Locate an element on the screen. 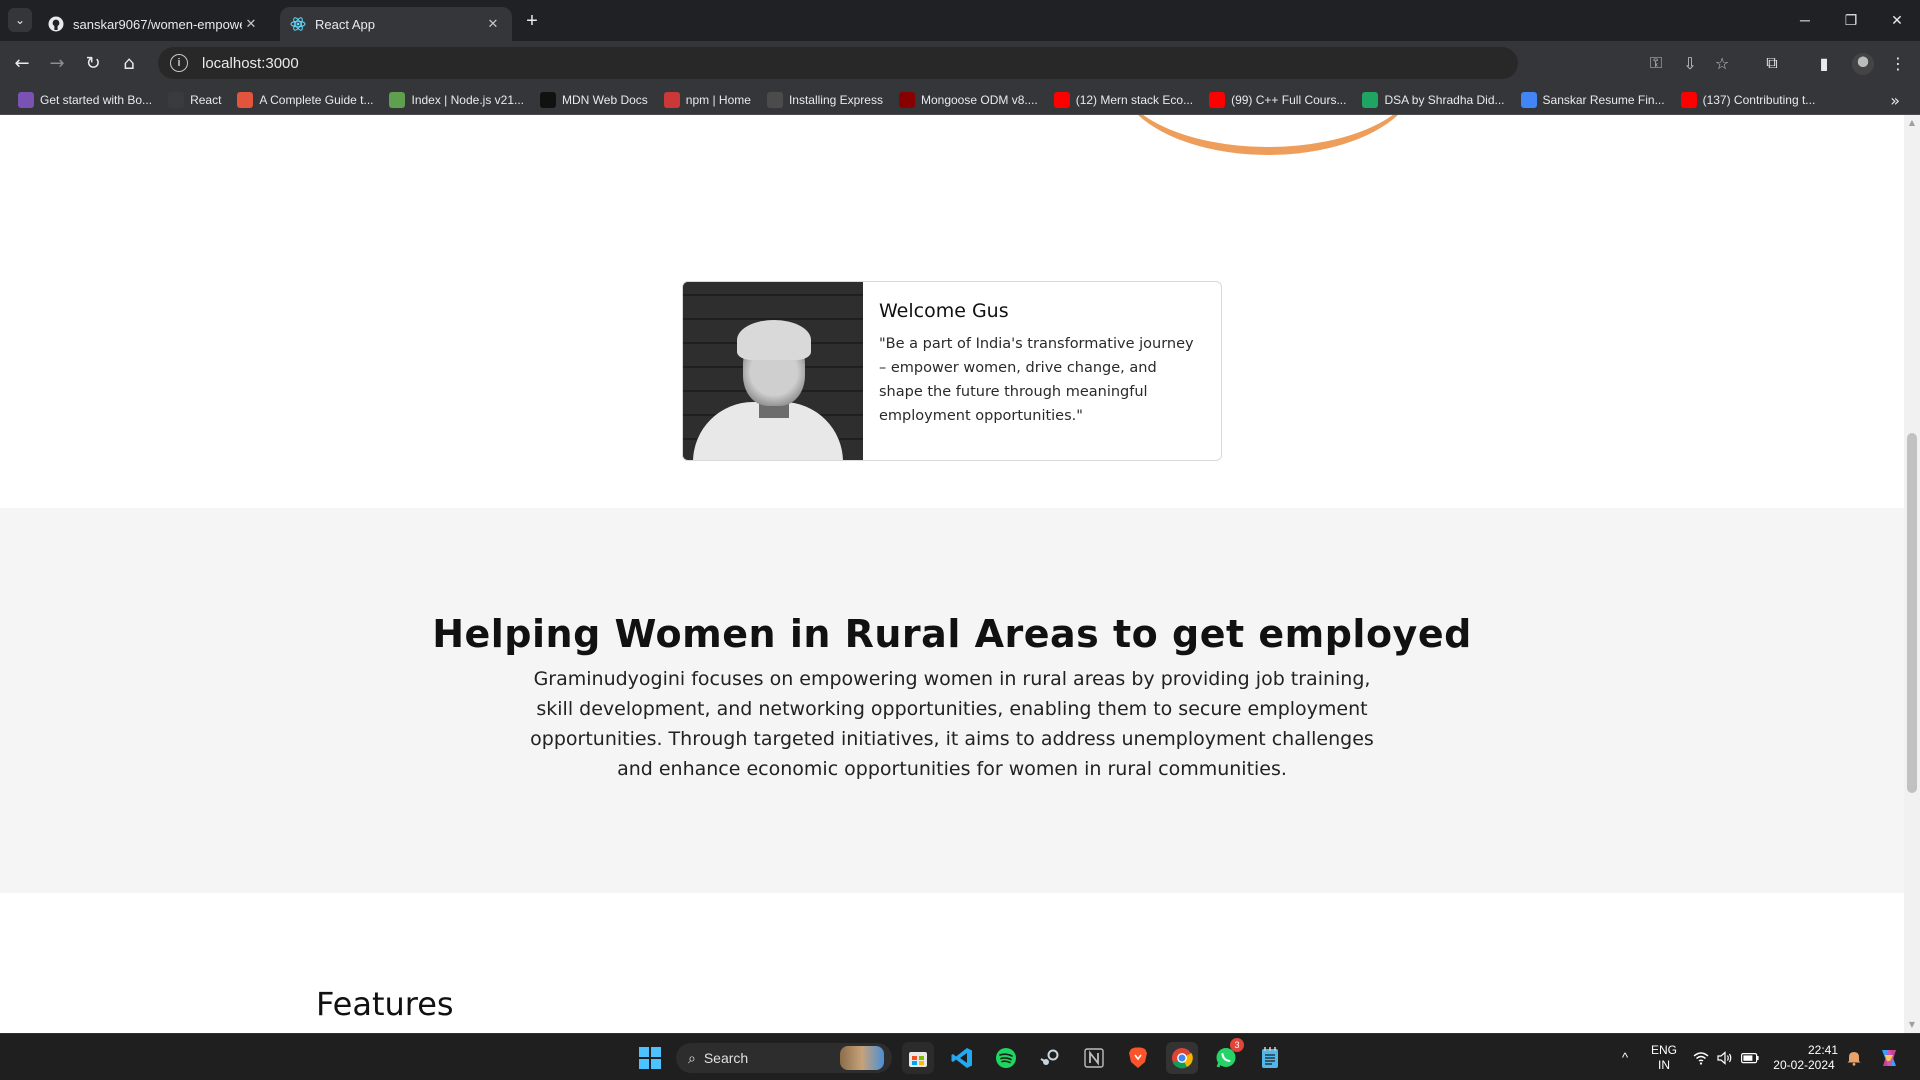 The width and height of the screenshot is (1920, 1080). whatsapp-icon: 3 is located at coordinates (1227, 1056).